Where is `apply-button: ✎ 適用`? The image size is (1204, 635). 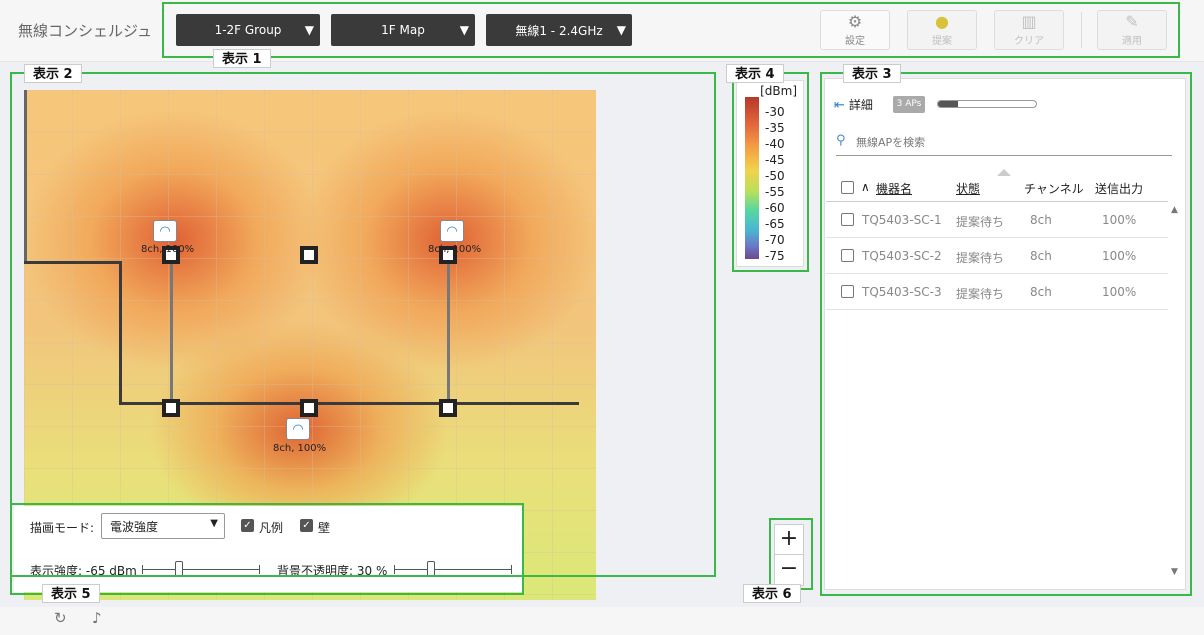 apply-button: ✎ 適用 is located at coordinates (1132, 30).